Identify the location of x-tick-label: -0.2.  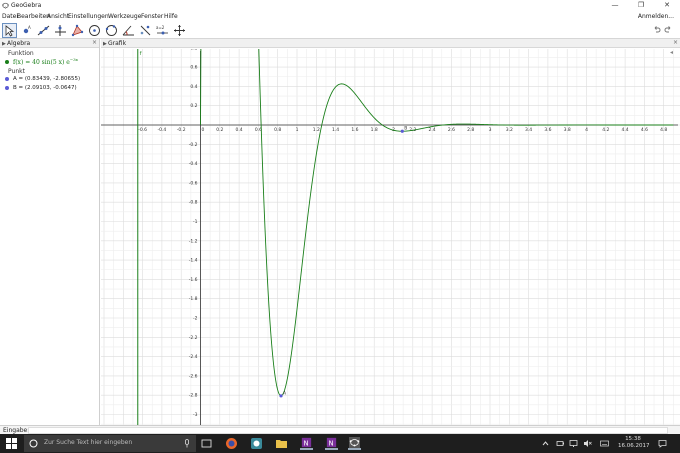
(181, 130).